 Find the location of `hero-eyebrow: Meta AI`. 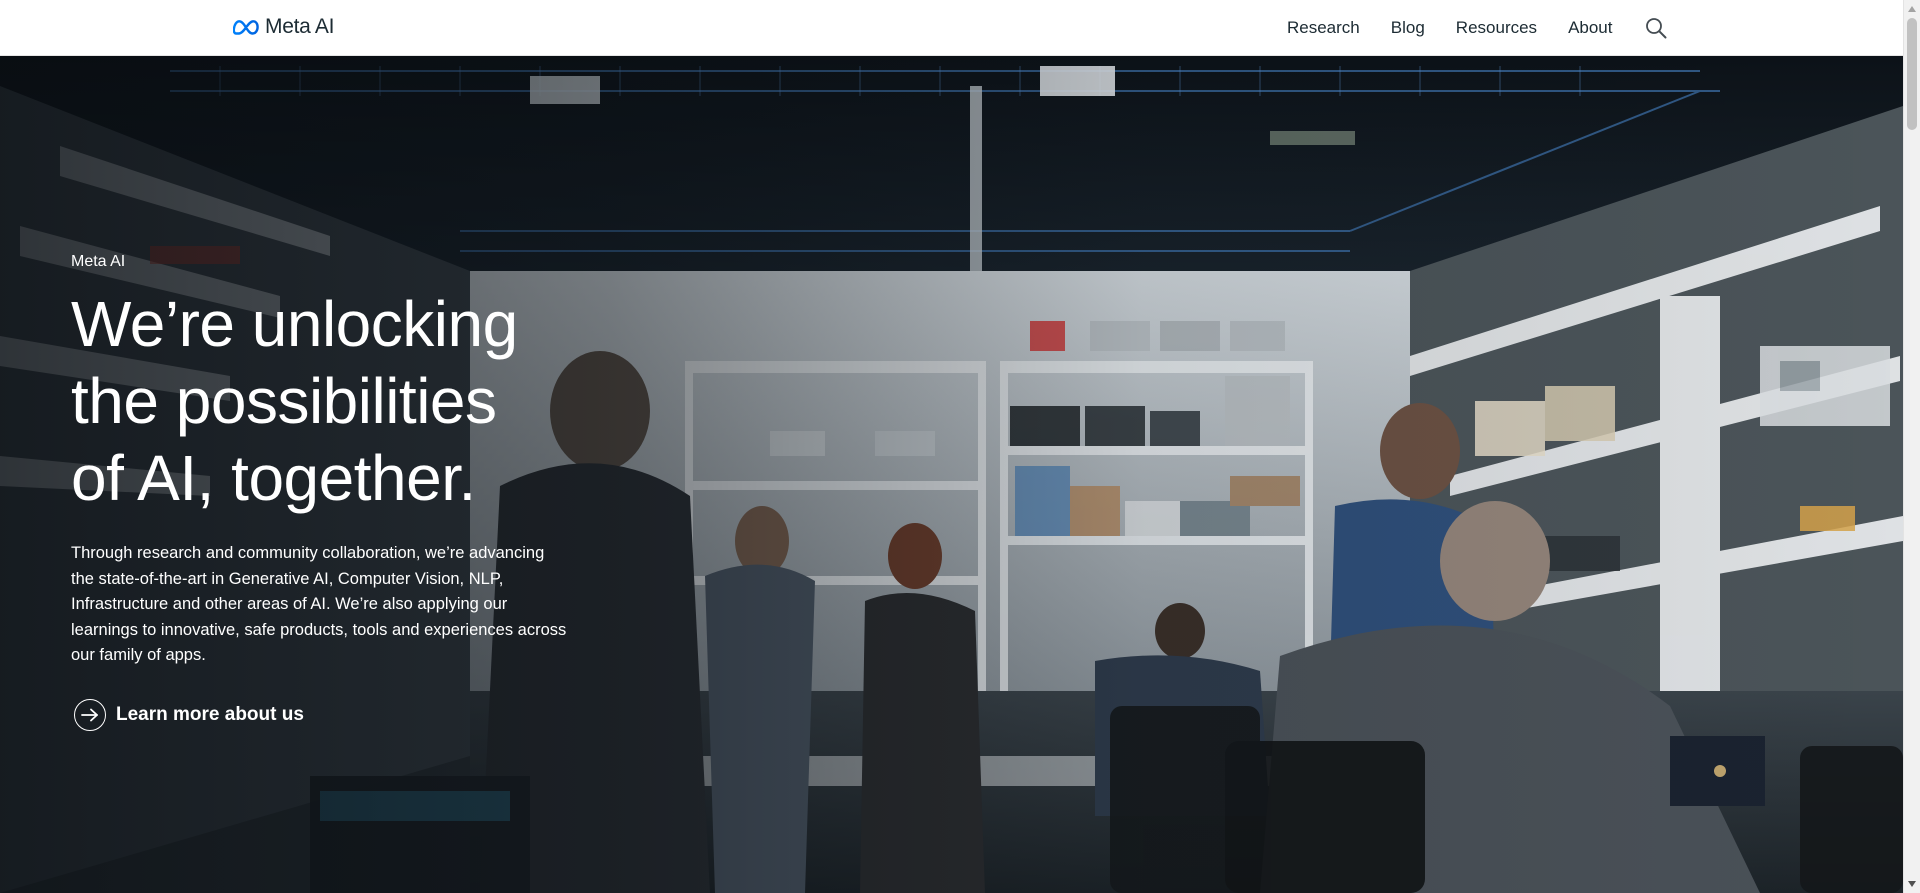

hero-eyebrow: Meta AI is located at coordinates (98, 261).